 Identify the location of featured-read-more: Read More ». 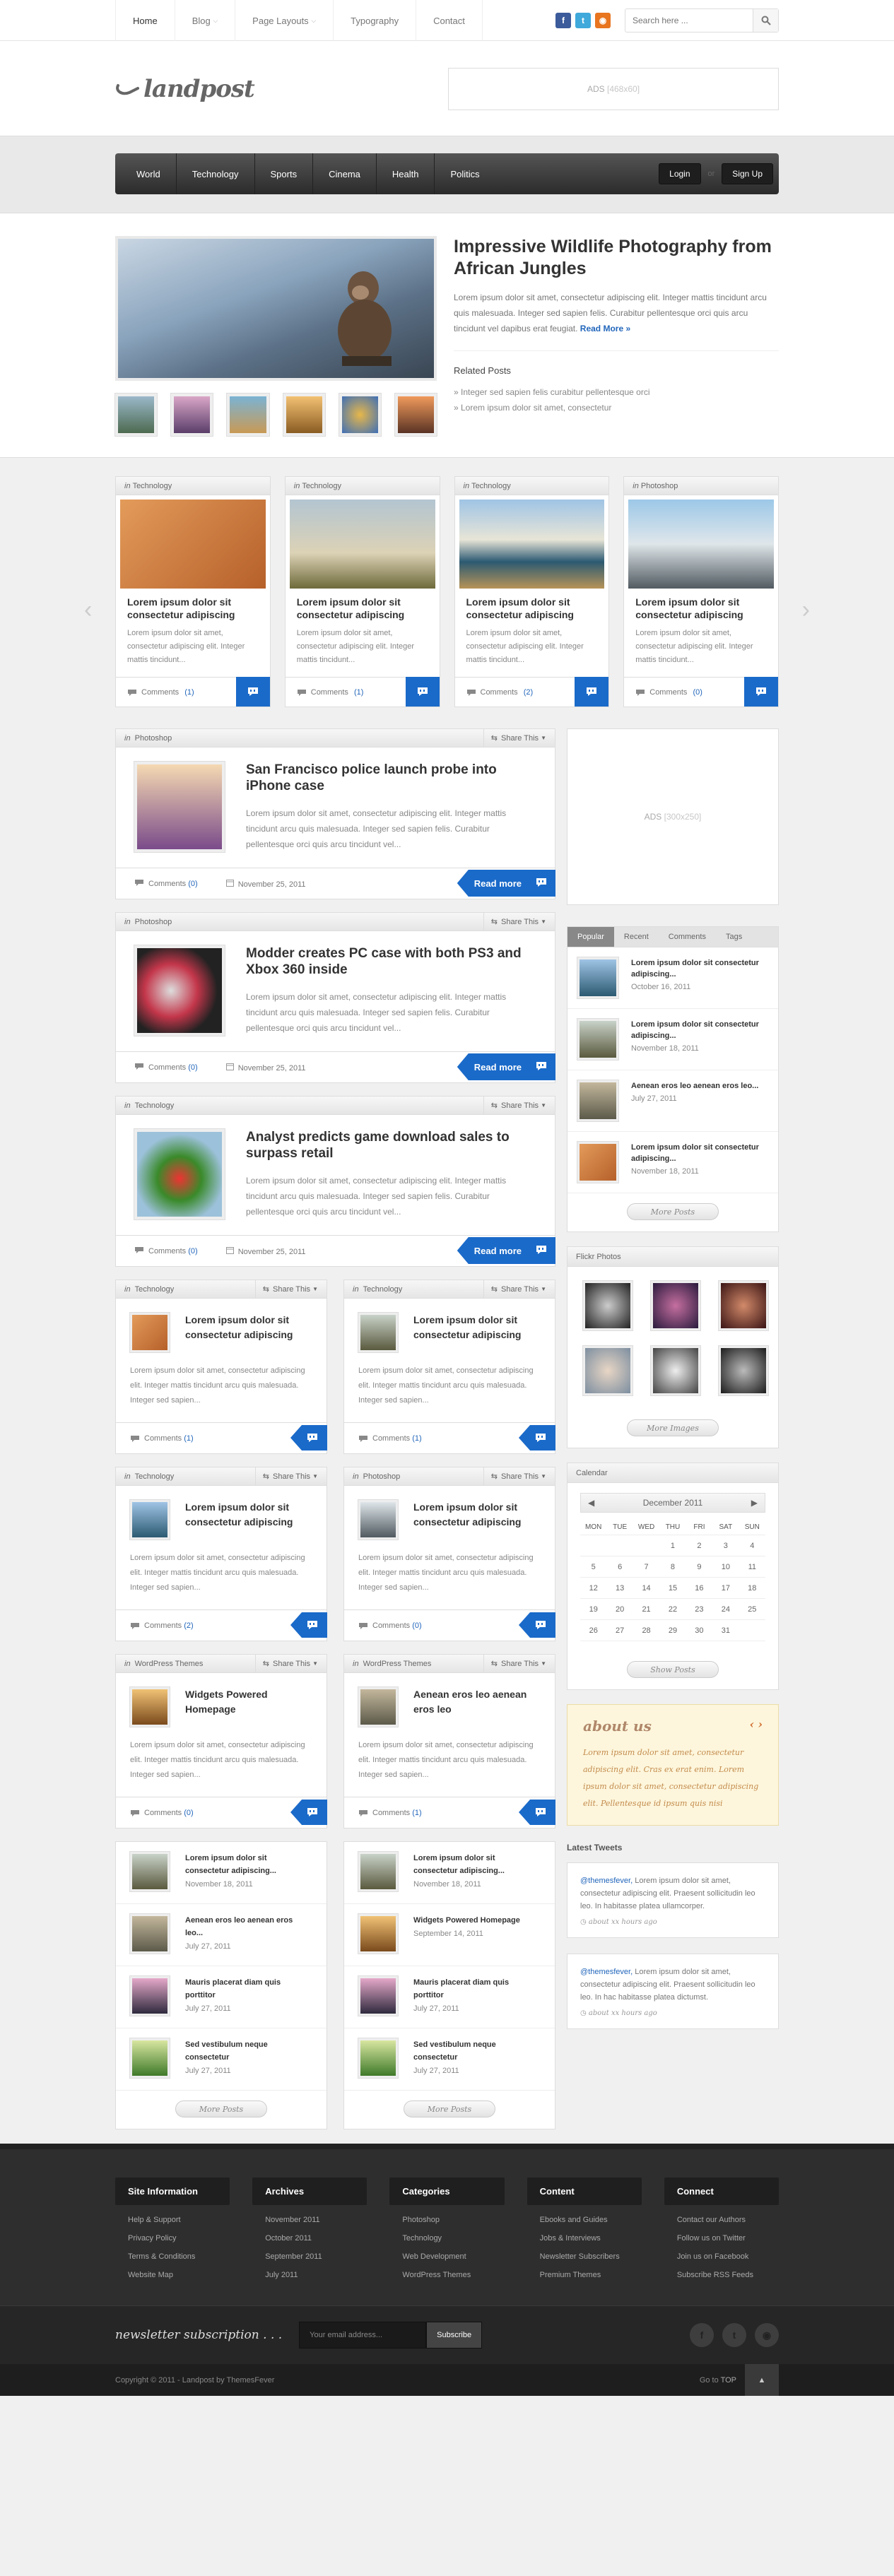
(605, 328).